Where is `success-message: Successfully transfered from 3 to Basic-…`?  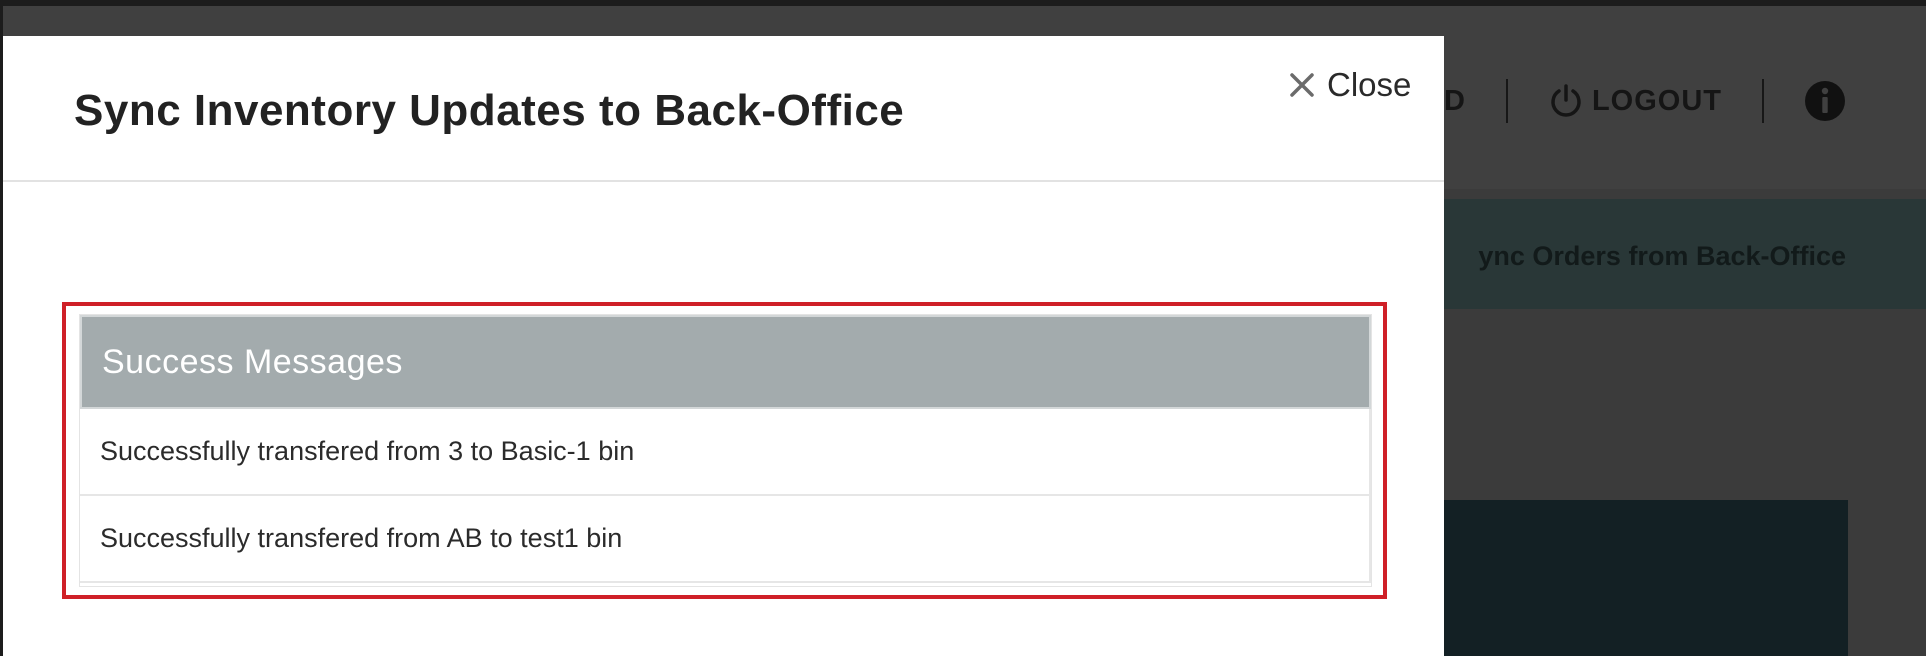 success-message: Successfully transfered from 3 to Basic-… is located at coordinates (725, 452).